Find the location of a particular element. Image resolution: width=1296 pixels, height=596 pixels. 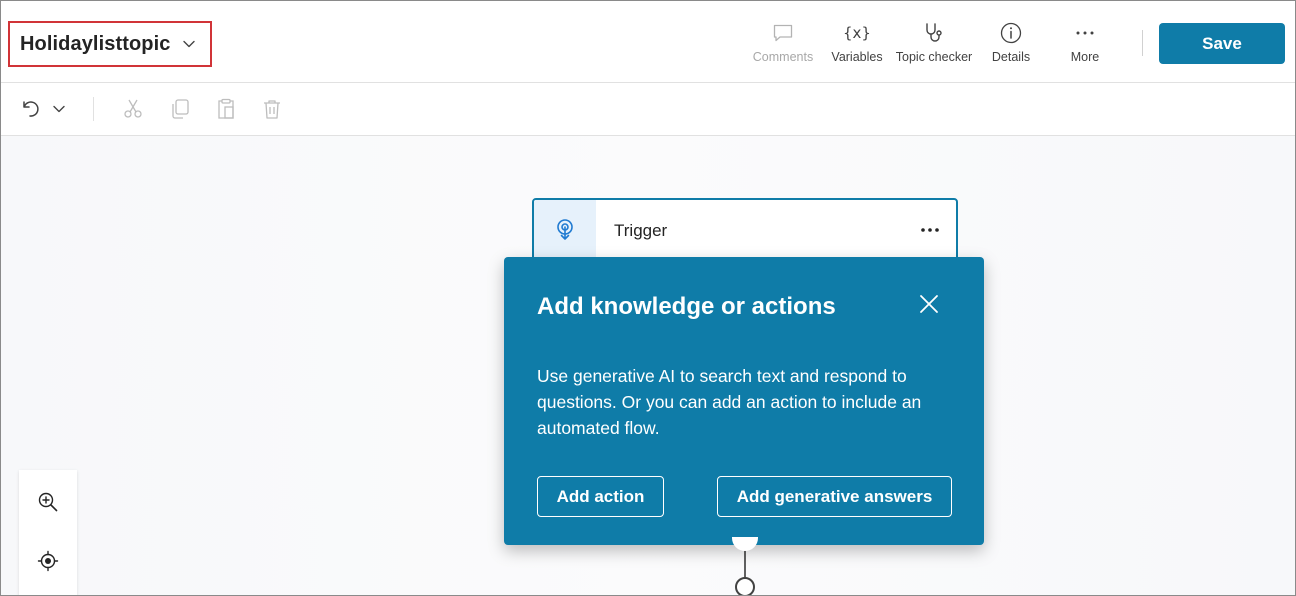

more-button: More is located at coordinates (1085, 44).